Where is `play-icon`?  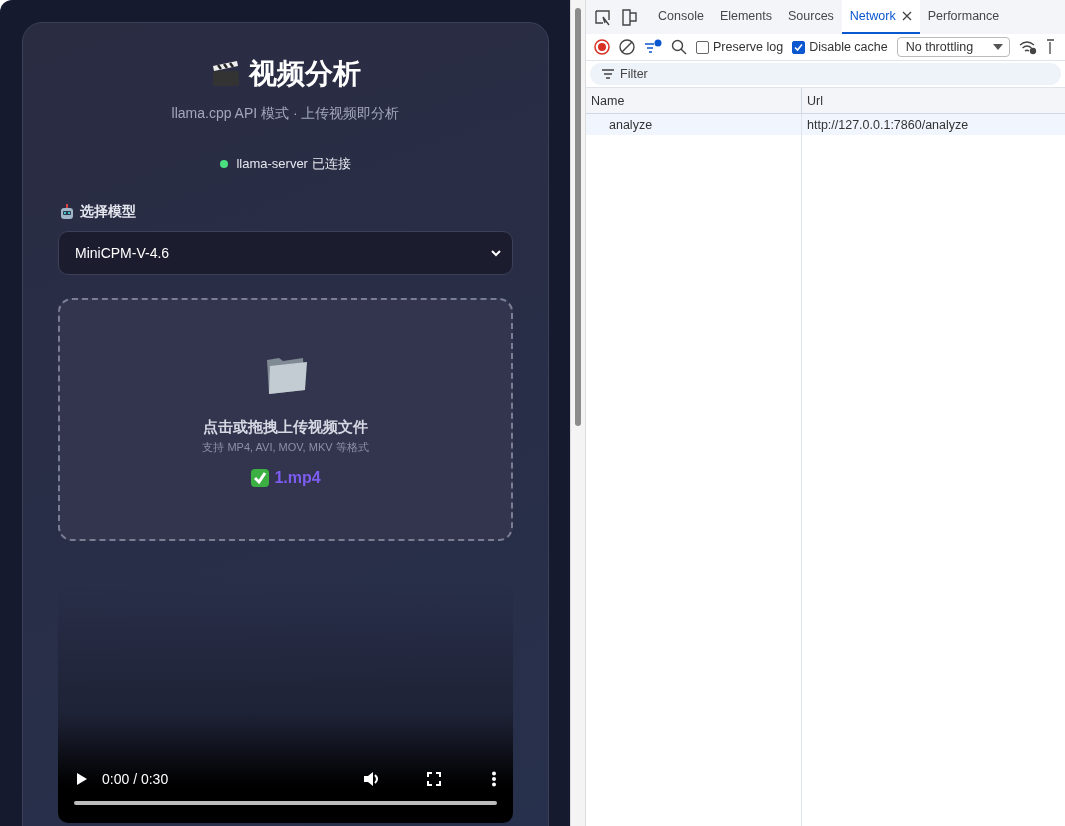
play-icon is located at coordinates (81, 779).